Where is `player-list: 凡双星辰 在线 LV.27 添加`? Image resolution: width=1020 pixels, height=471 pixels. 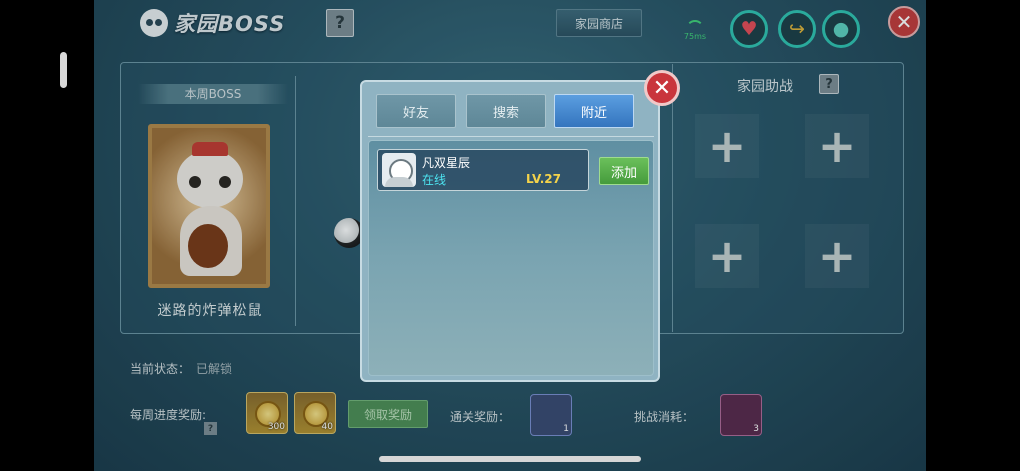
player-list: 凡双星辰 在线 LV.27 添加 is located at coordinates (511, 258).